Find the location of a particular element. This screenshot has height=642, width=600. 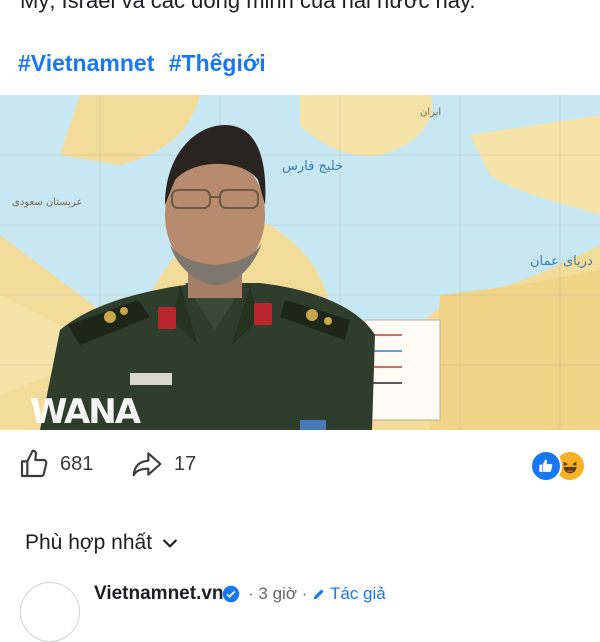

reaction-summary is located at coordinates (558, 466).